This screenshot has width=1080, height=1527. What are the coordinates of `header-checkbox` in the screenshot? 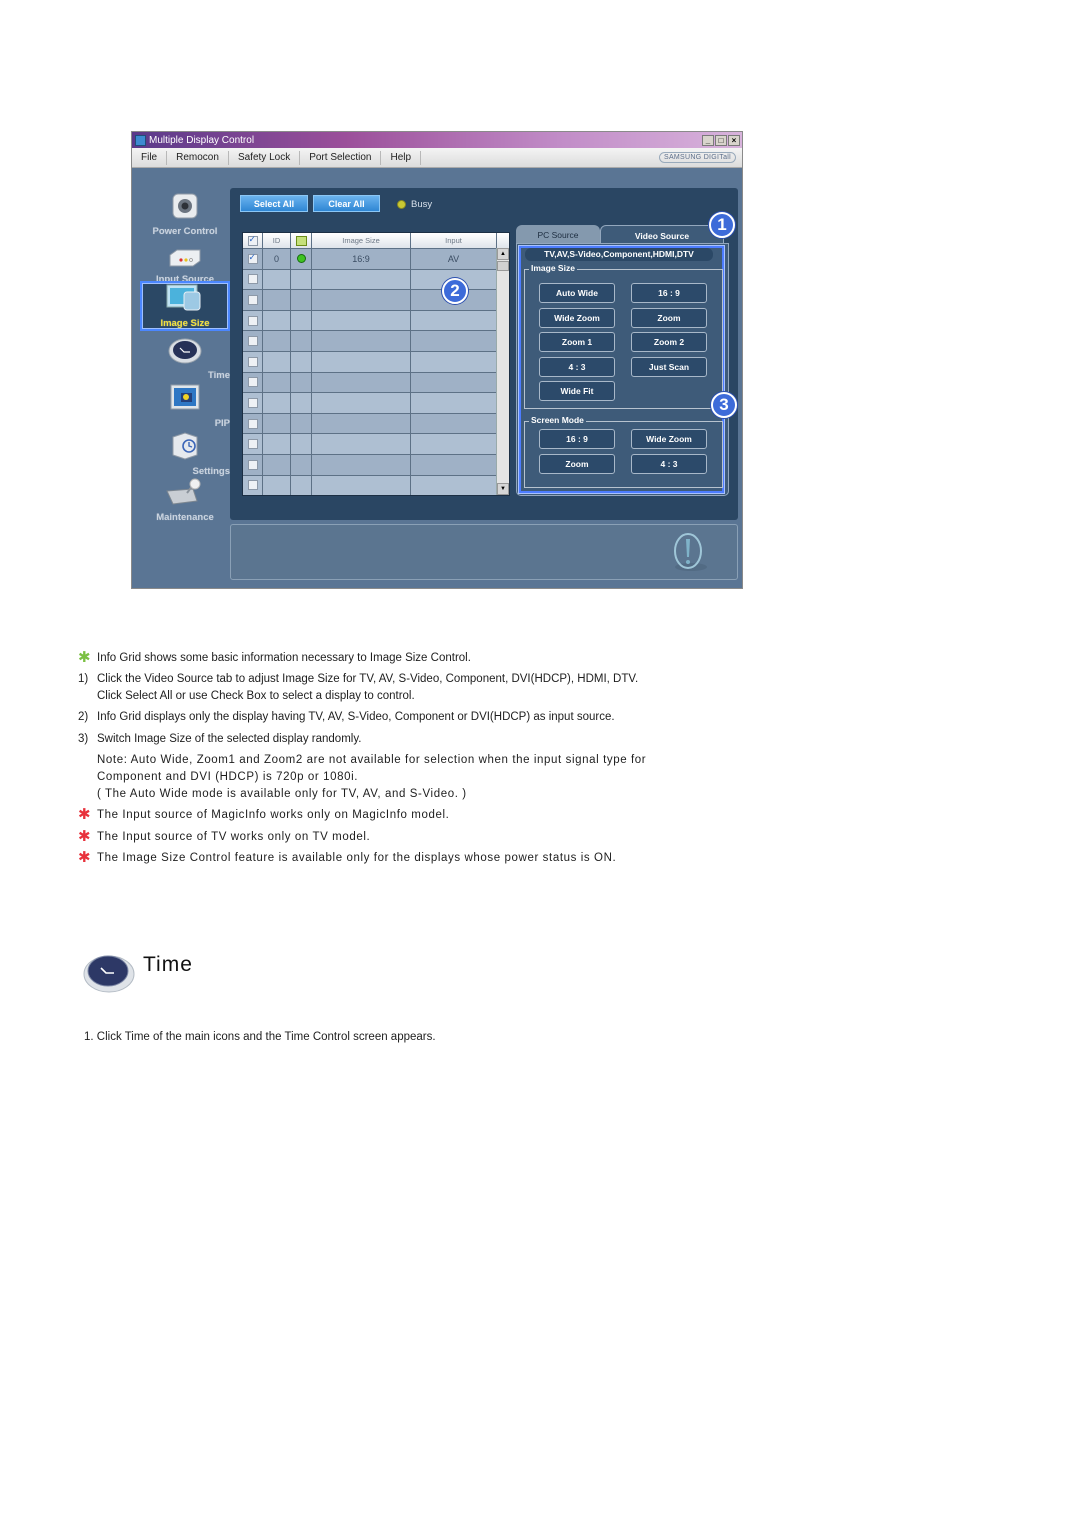 It's located at (252, 240).